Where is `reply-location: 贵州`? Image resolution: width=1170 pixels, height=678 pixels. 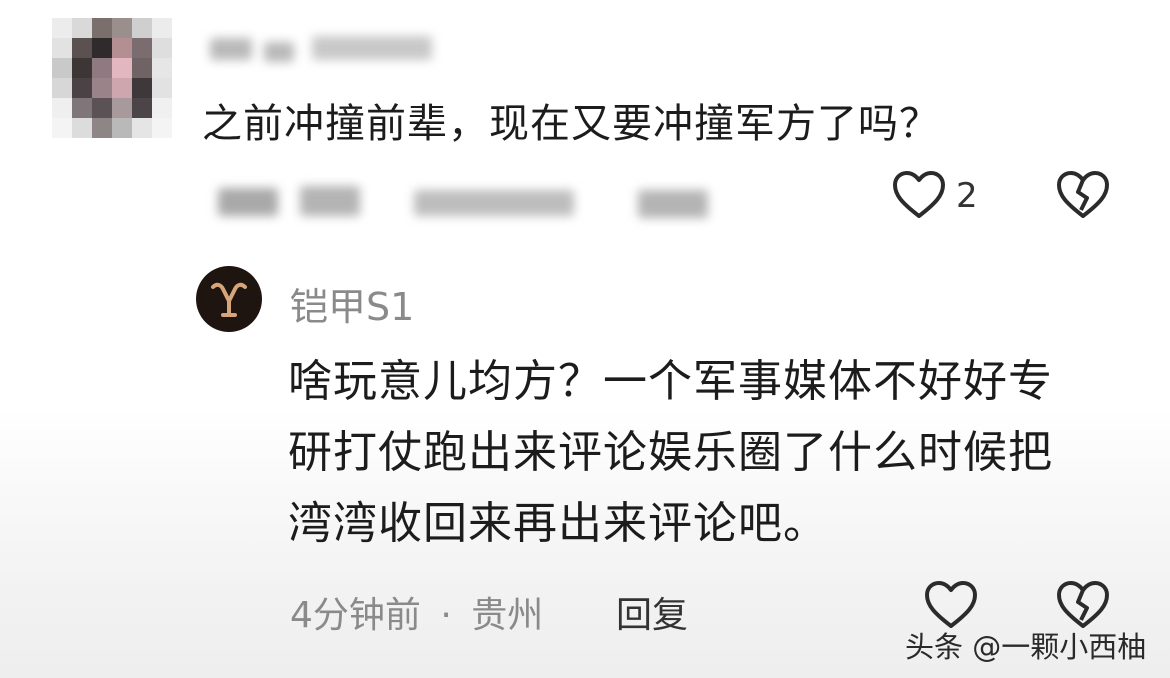 reply-location: 贵州 is located at coordinates (507, 615).